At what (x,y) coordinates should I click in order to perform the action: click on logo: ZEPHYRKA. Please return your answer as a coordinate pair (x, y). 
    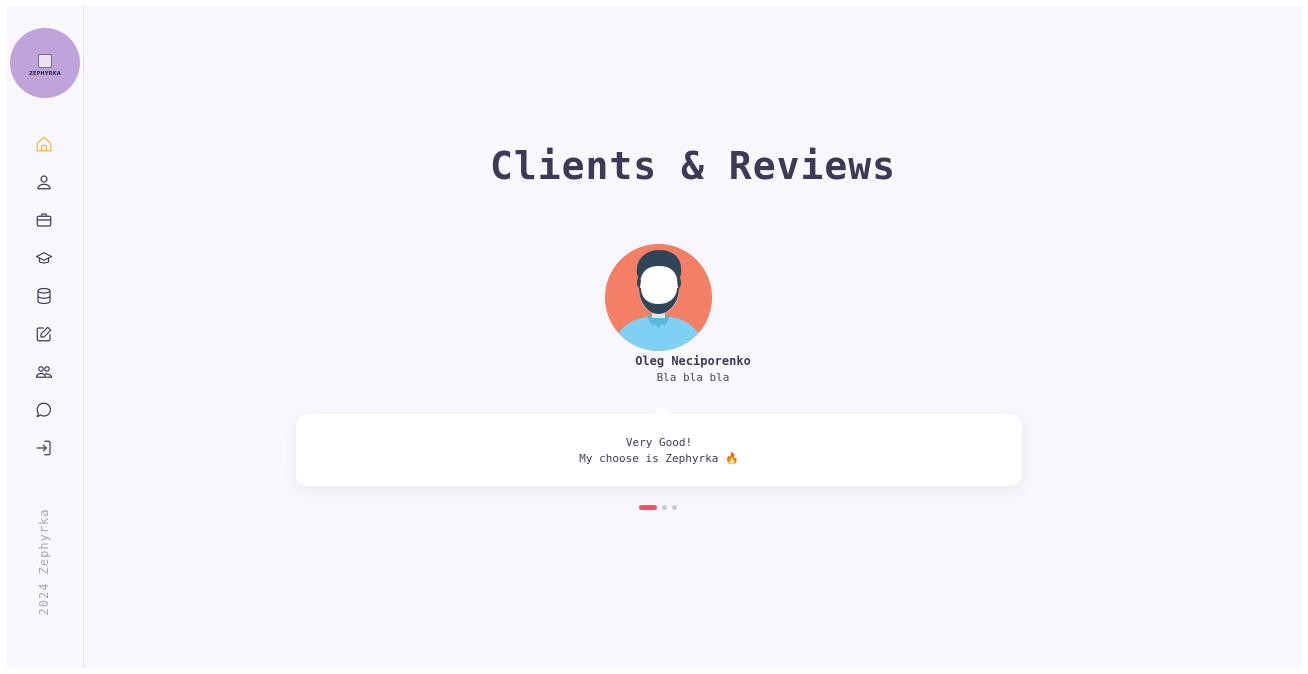
    Looking at the image, I should click on (45, 63).